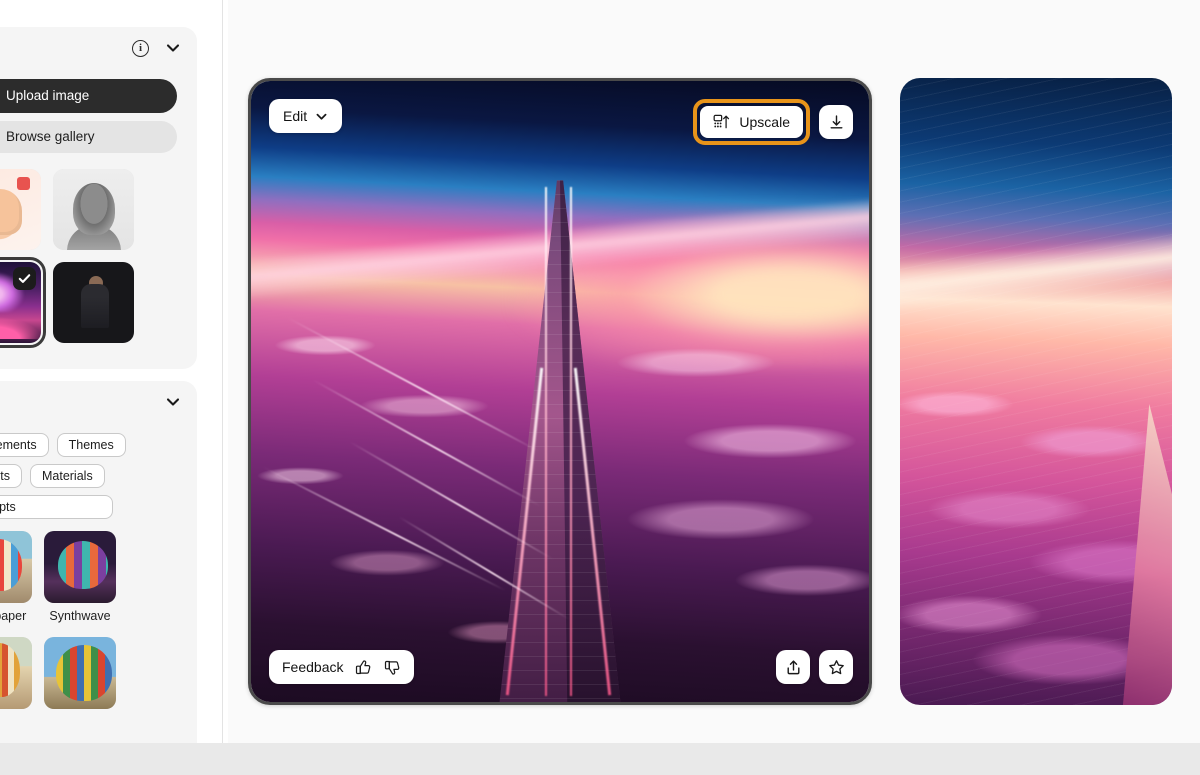 The height and width of the screenshot is (775, 1200). What do you see at coordinates (13, 616) in the screenshot?
I see `style-card-label: ered paper` at bounding box center [13, 616].